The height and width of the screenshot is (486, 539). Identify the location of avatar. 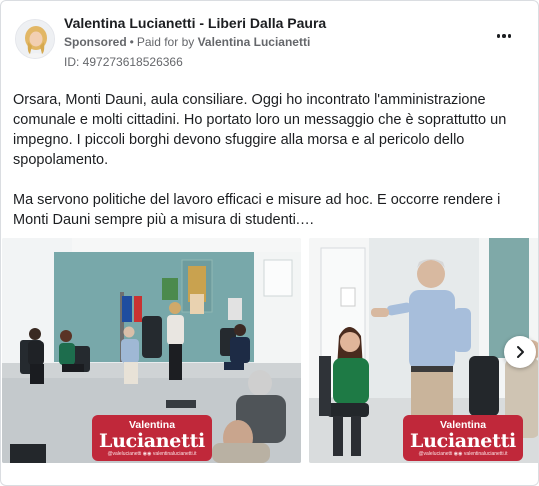
(35, 39).